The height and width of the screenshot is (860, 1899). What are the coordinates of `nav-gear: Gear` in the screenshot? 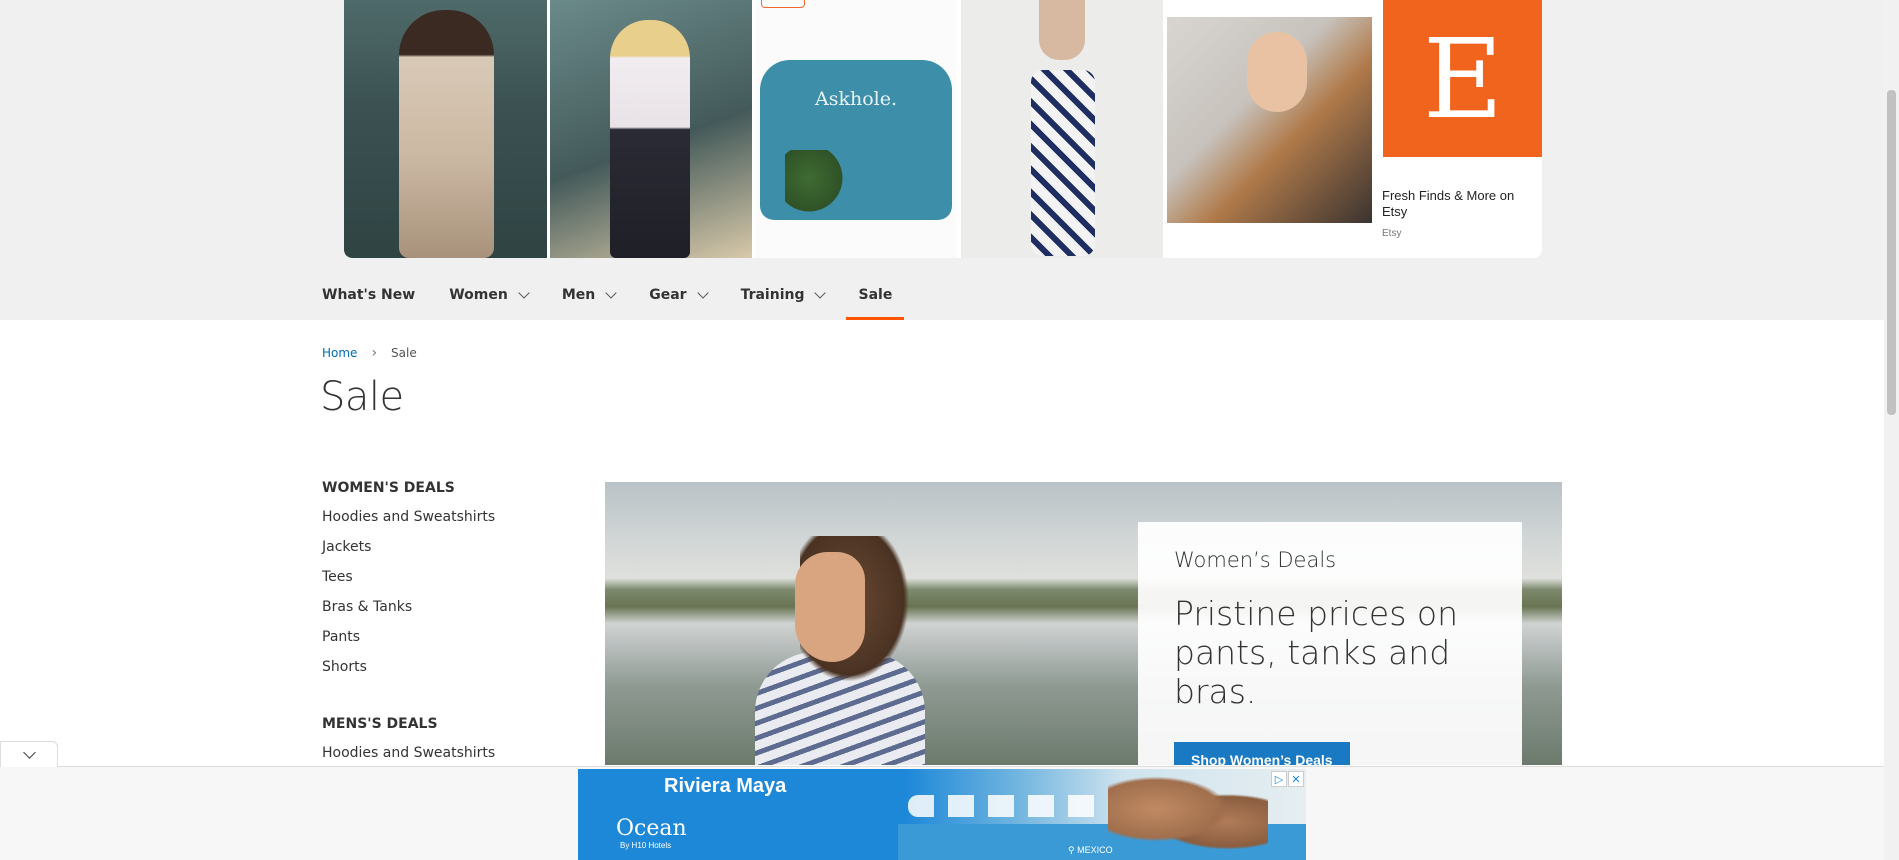 It's located at (679, 295).